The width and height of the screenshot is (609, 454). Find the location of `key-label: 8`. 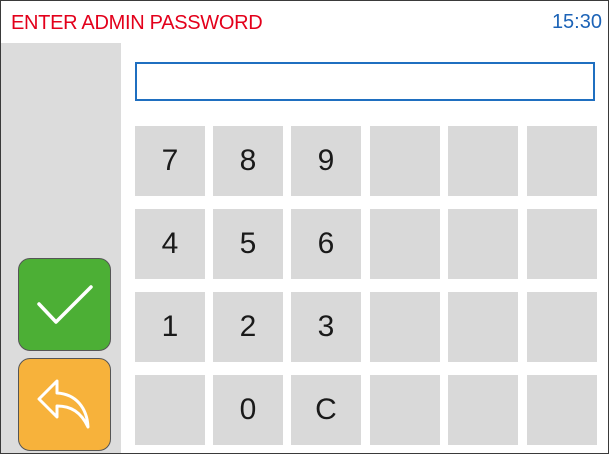

key-label: 8 is located at coordinates (248, 160).